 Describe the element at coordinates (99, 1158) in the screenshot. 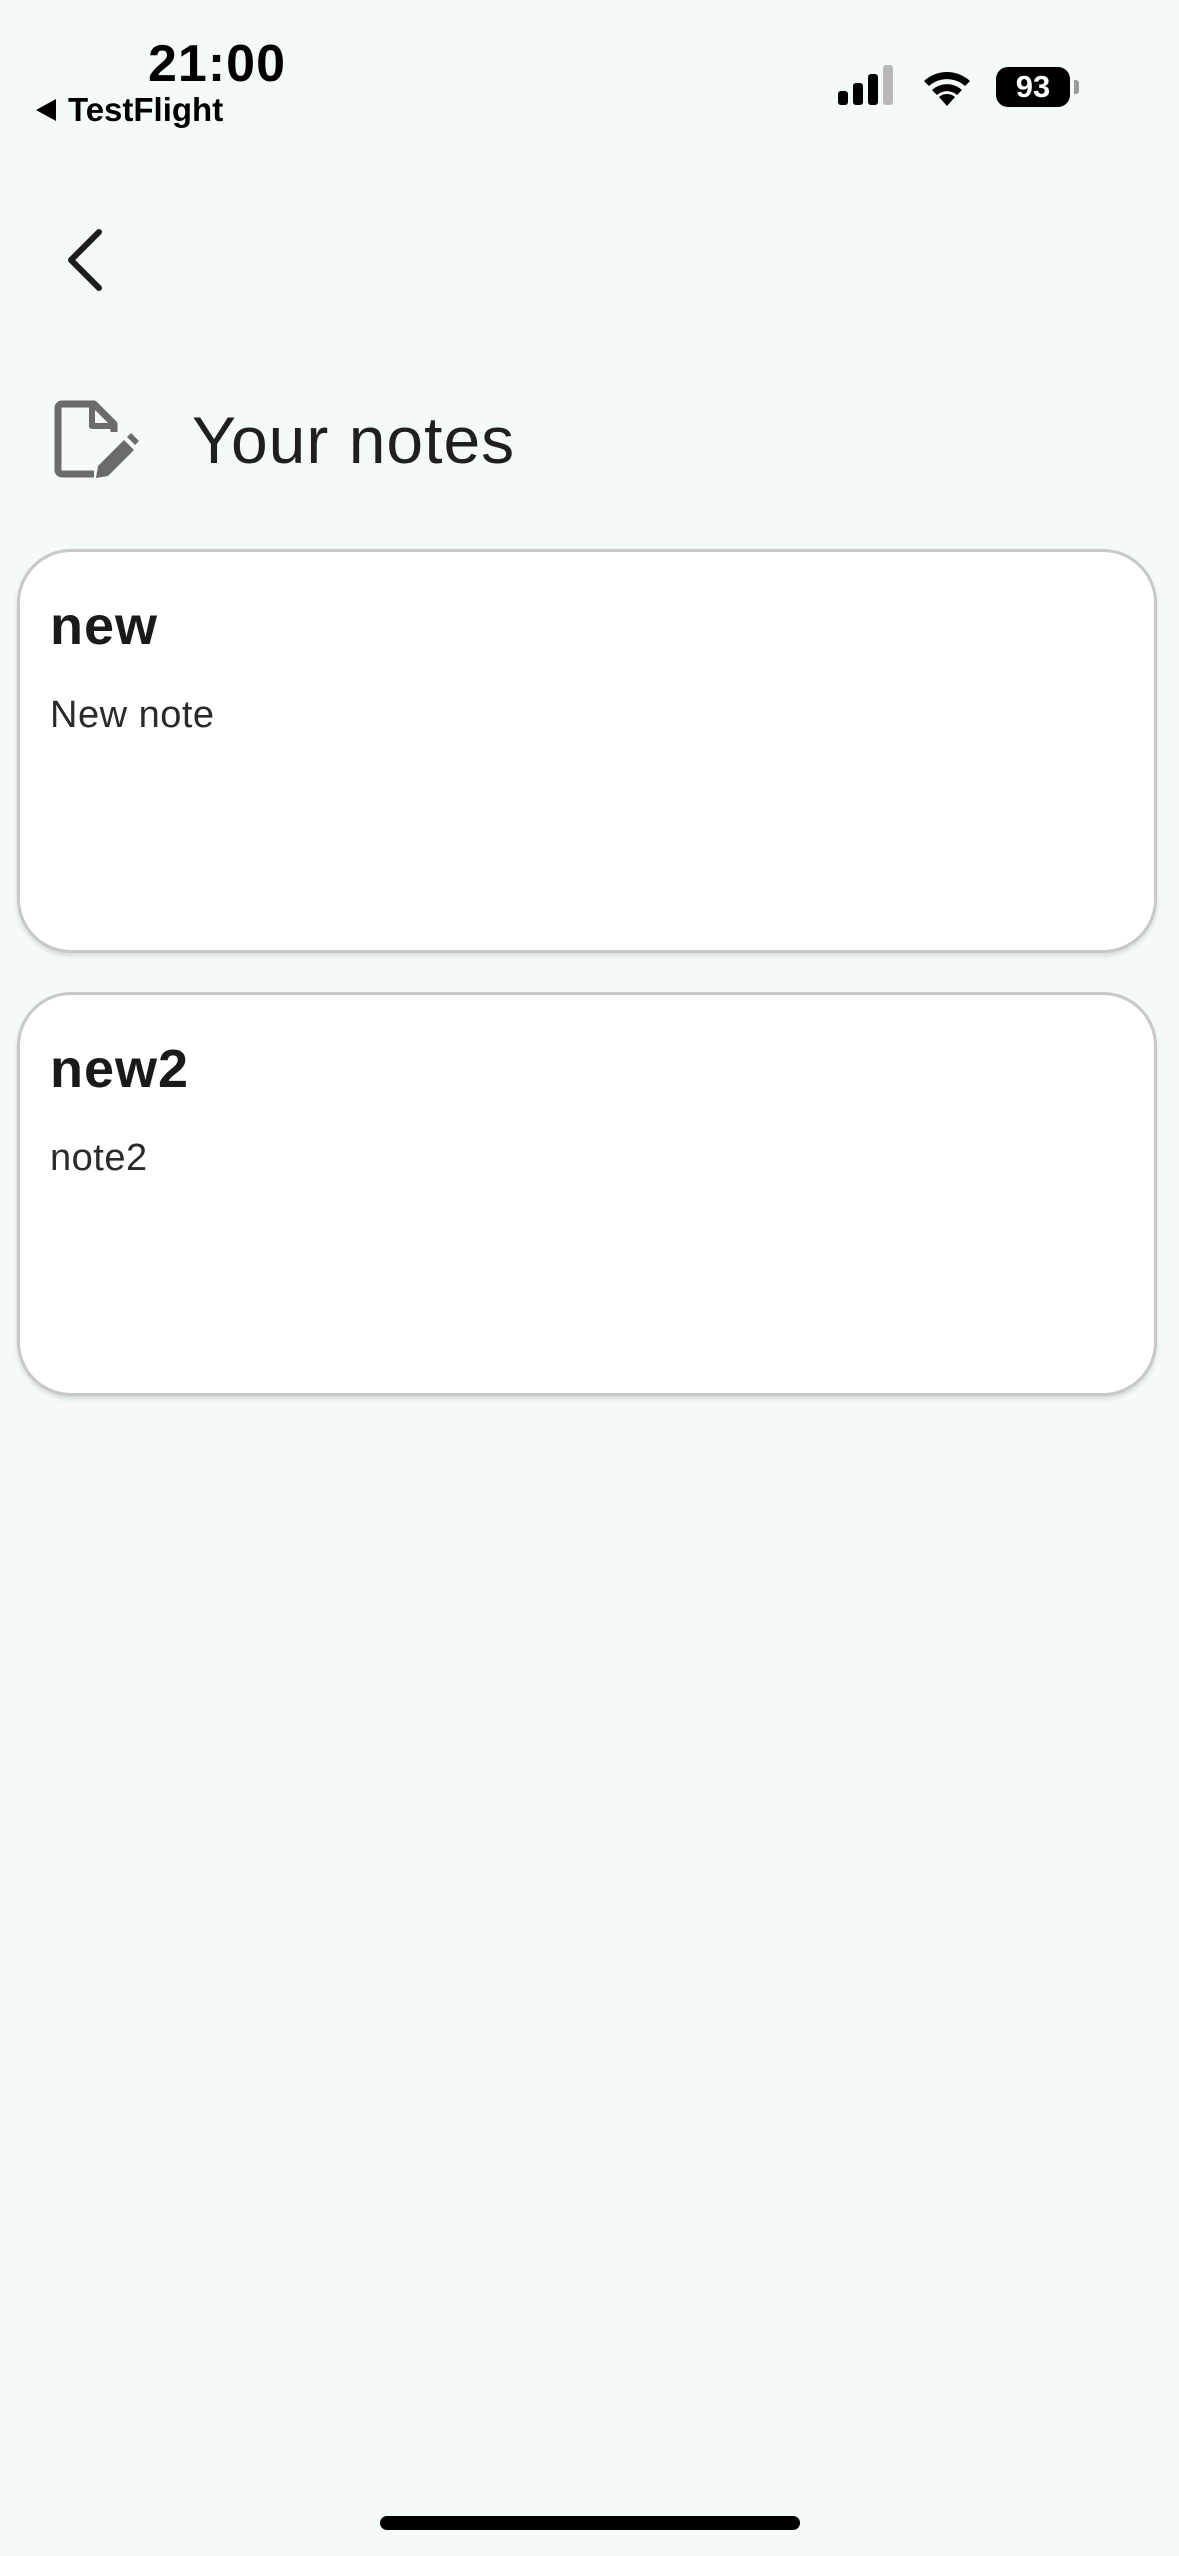

I see `note-body: note2` at that location.